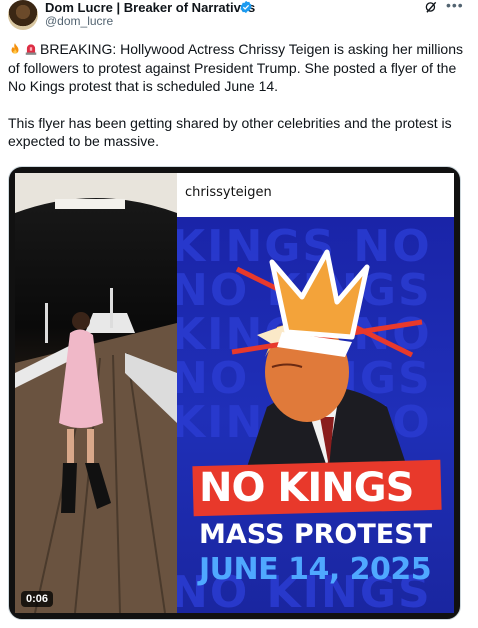  What do you see at coordinates (37, 599) in the screenshot?
I see `video-timestamp: 0:06` at bounding box center [37, 599].